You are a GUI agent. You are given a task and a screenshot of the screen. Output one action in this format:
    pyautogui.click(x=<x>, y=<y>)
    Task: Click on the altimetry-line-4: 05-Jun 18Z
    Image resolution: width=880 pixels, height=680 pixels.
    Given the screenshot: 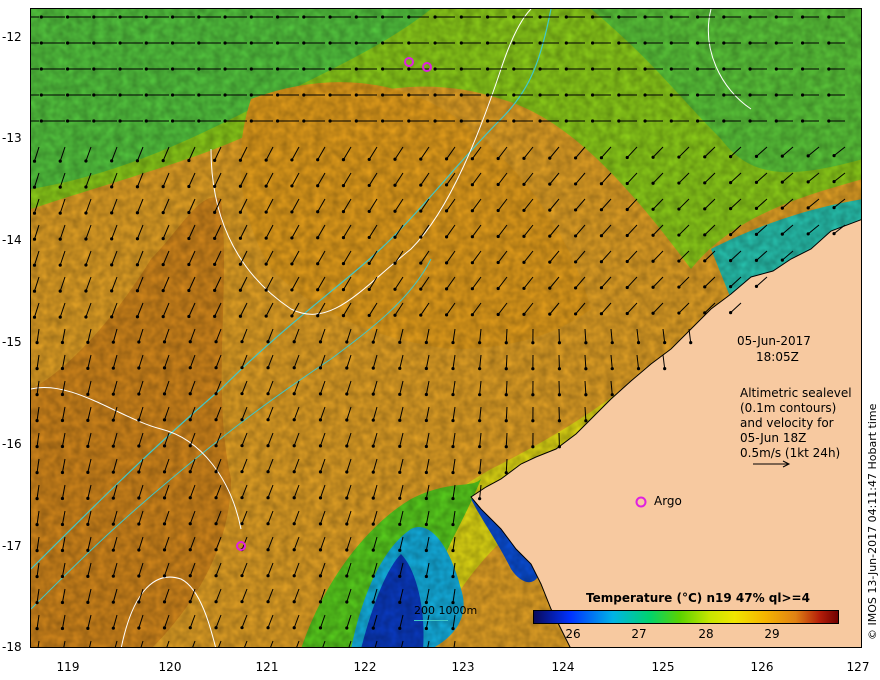 What is the action you would take?
    pyautogui.click(x=773, y=438)
    